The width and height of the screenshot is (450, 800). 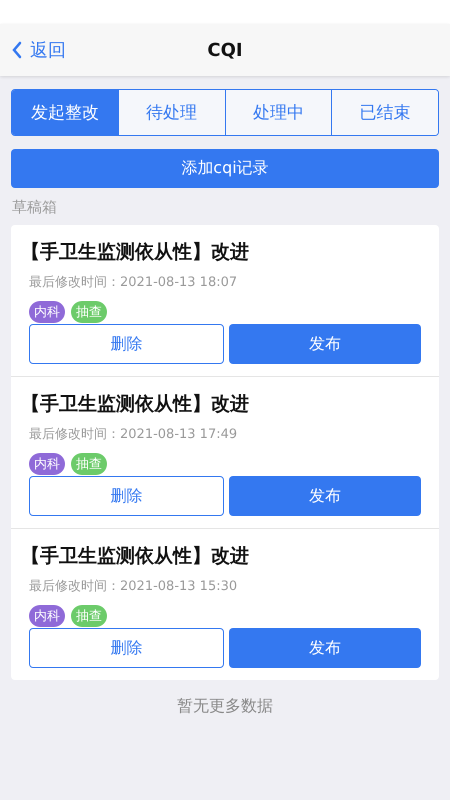 What do you see at coordinates (225, 706) in the screenshot?
I see `no-more-data-text: 暂无更多数据` at bounding box center [225, 706].